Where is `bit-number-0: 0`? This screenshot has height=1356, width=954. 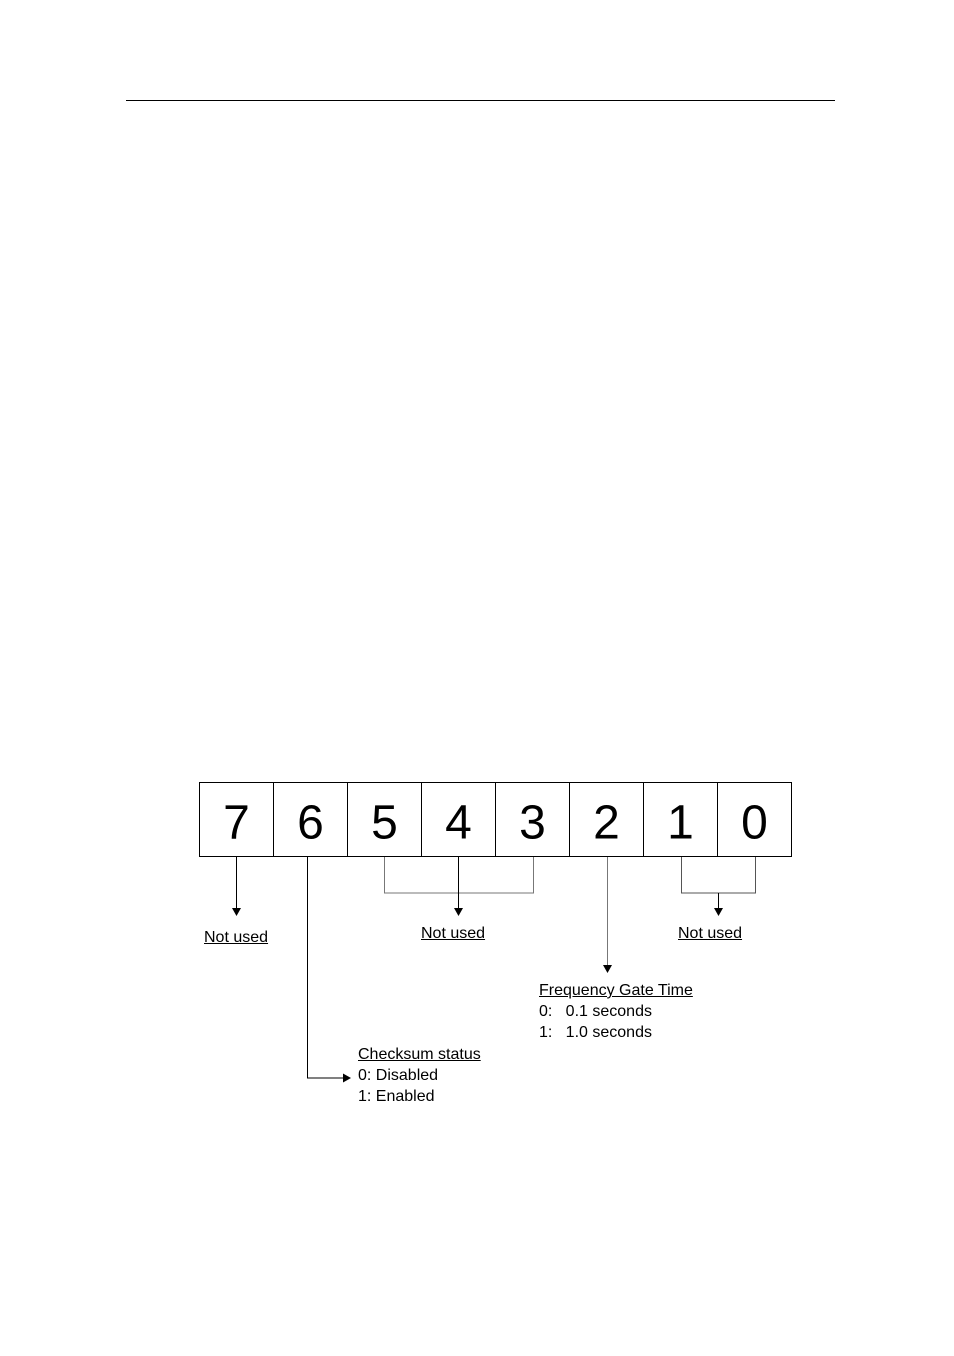 bit-number-0: 0 is located at coordinates (754, 823).